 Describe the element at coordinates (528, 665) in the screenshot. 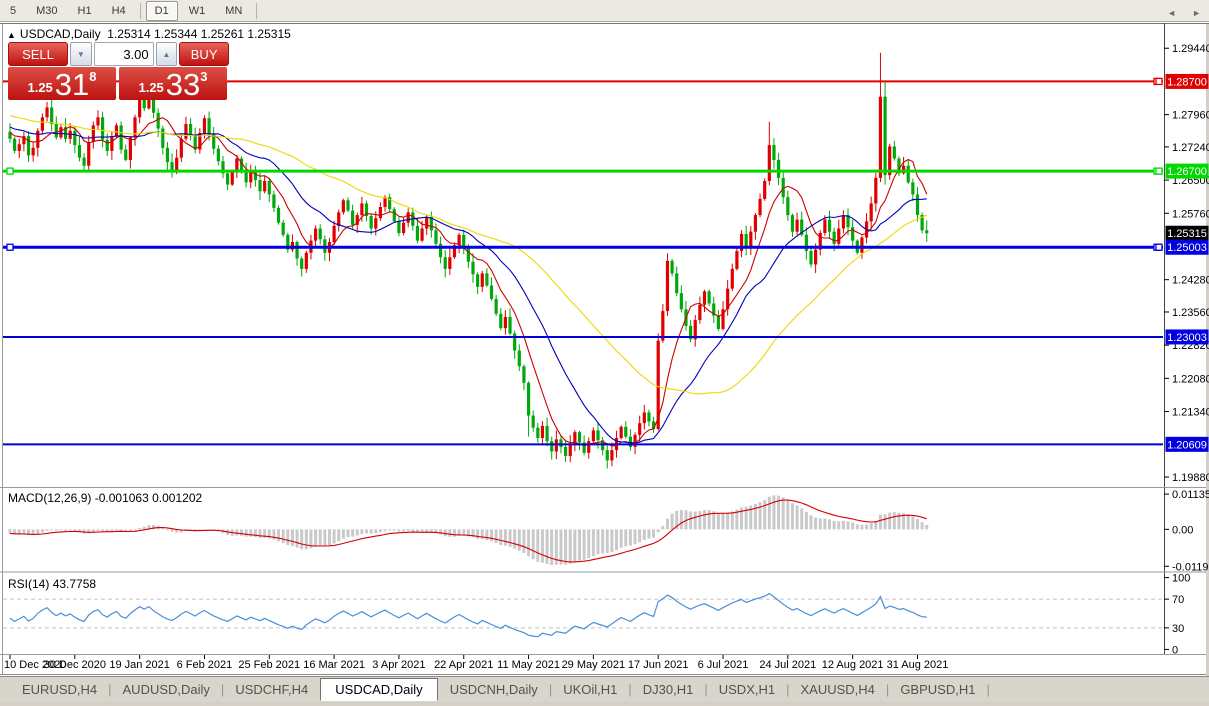

I see `svg-text: 11 May 2021` at that location.